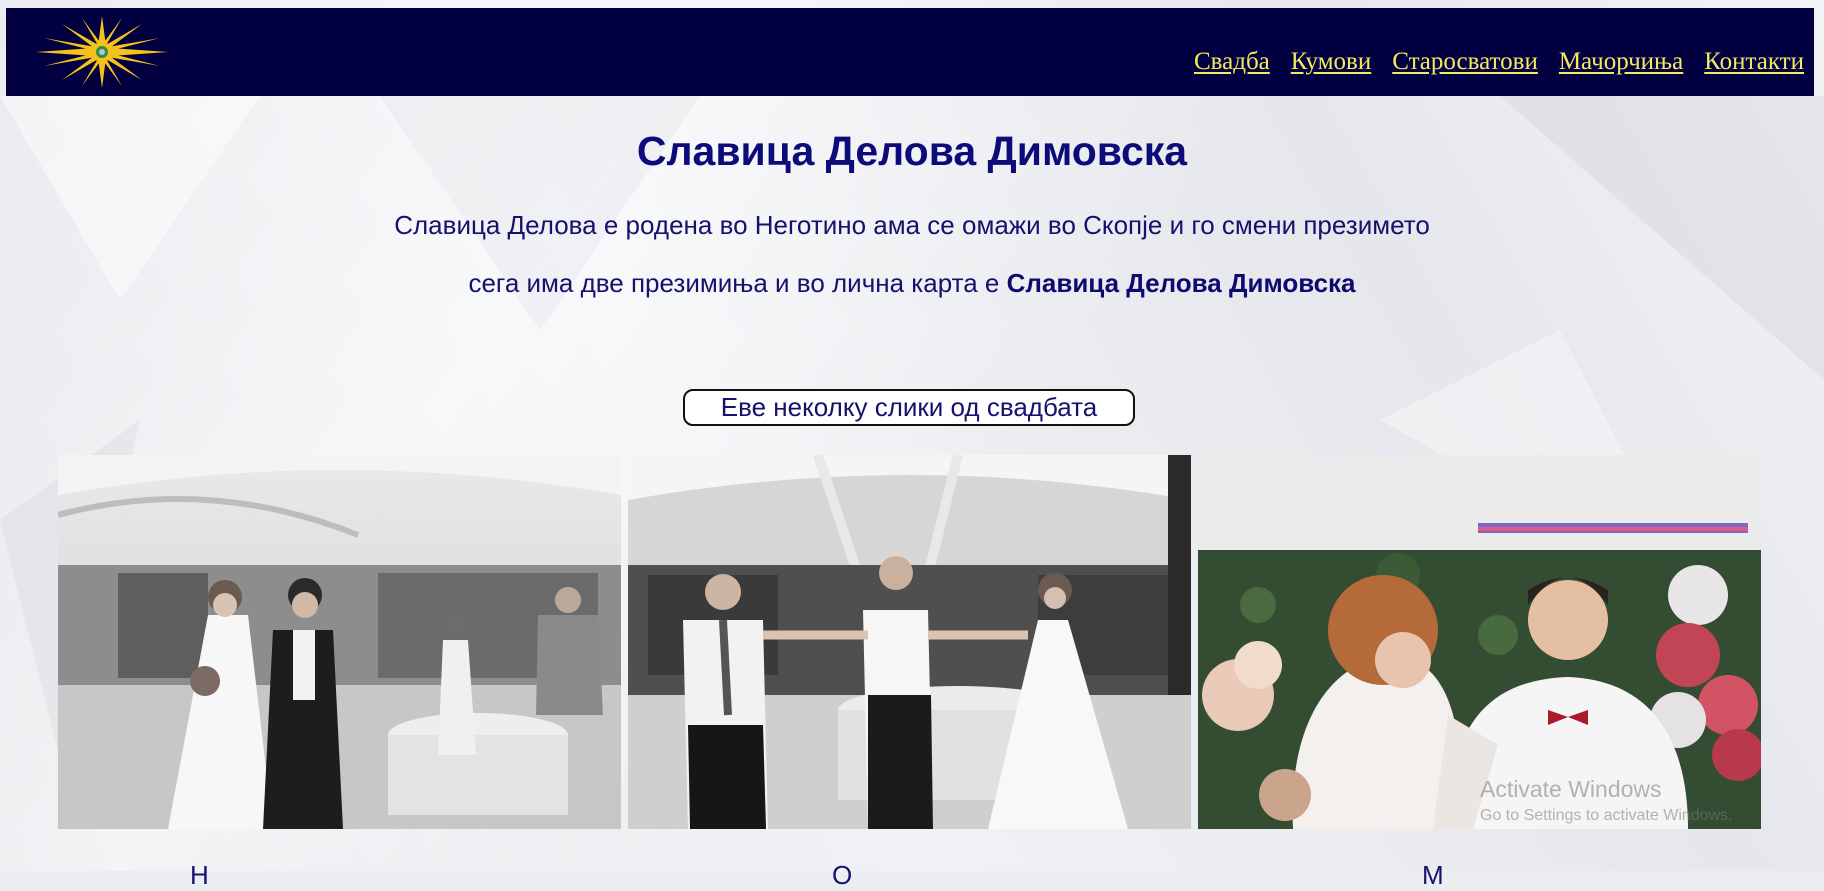 The width and height of the screenshot is (1824, 891). Describe the element at coordinates (1232, 62) in the screenshot. I see `nav-link-svadba: Свадба` at that location.